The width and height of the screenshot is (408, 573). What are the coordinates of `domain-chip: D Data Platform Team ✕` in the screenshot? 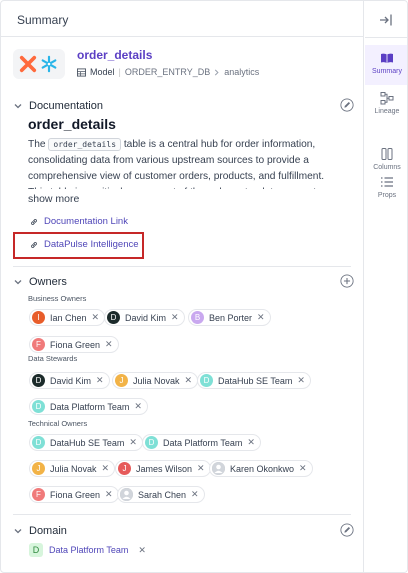 It's located at (87, 550).